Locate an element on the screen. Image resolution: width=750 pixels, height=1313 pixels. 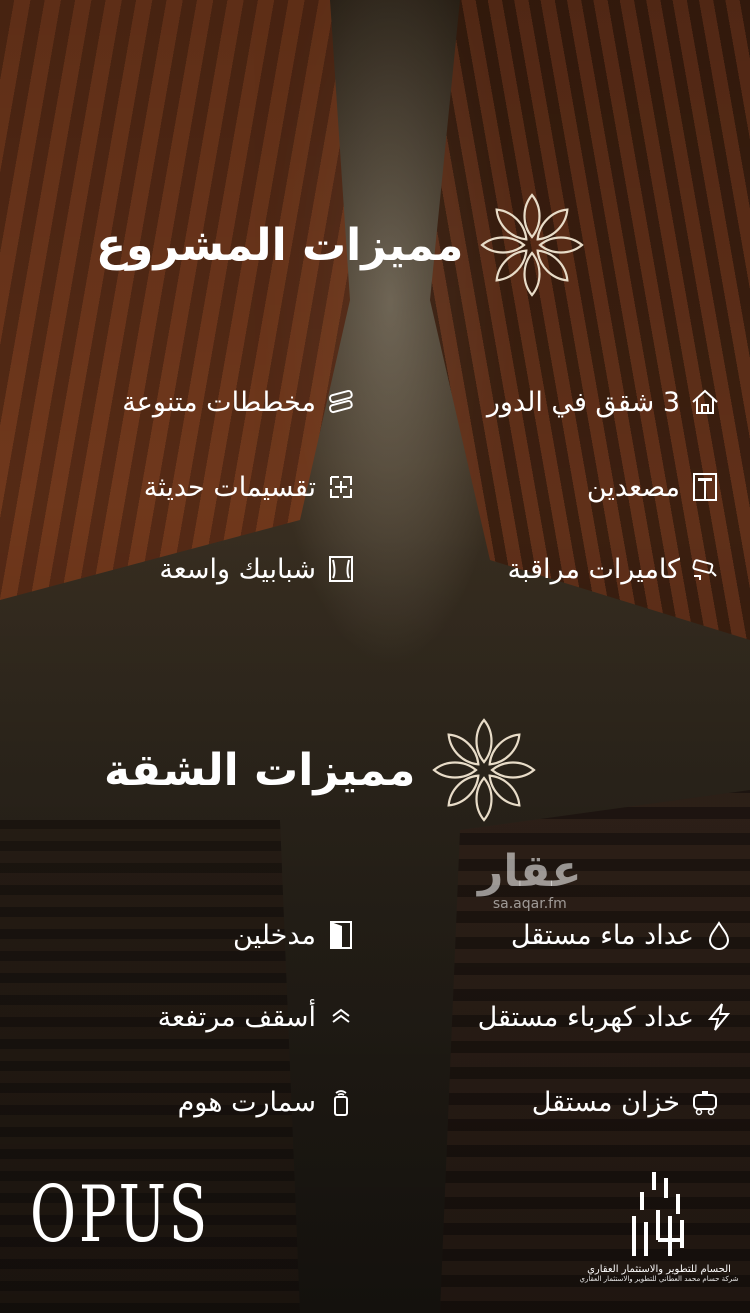
feature-label: تقسيمات حديثة is located at coordinates (229, 487).